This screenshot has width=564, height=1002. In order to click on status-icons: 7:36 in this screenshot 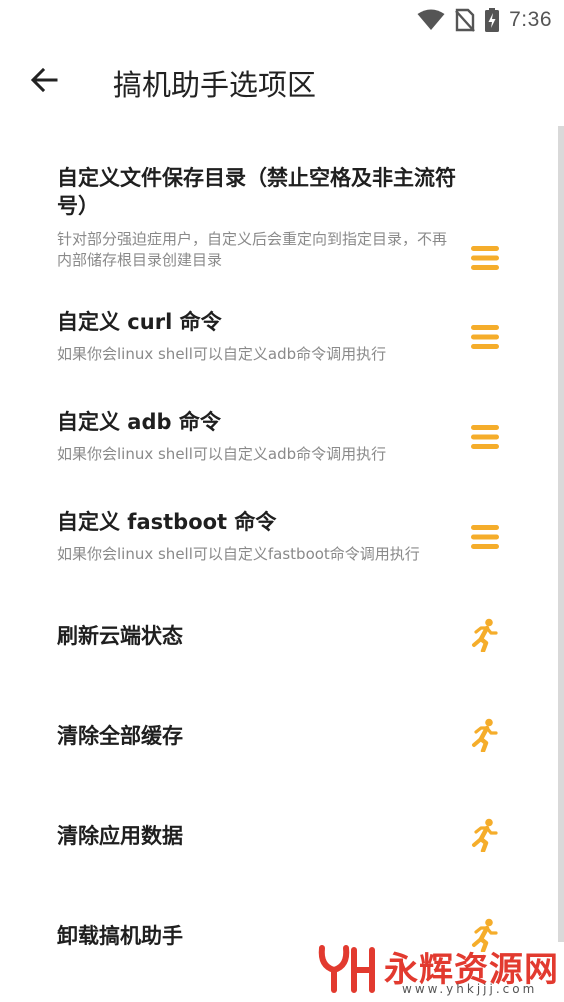, I will do `click(484, 20)`.